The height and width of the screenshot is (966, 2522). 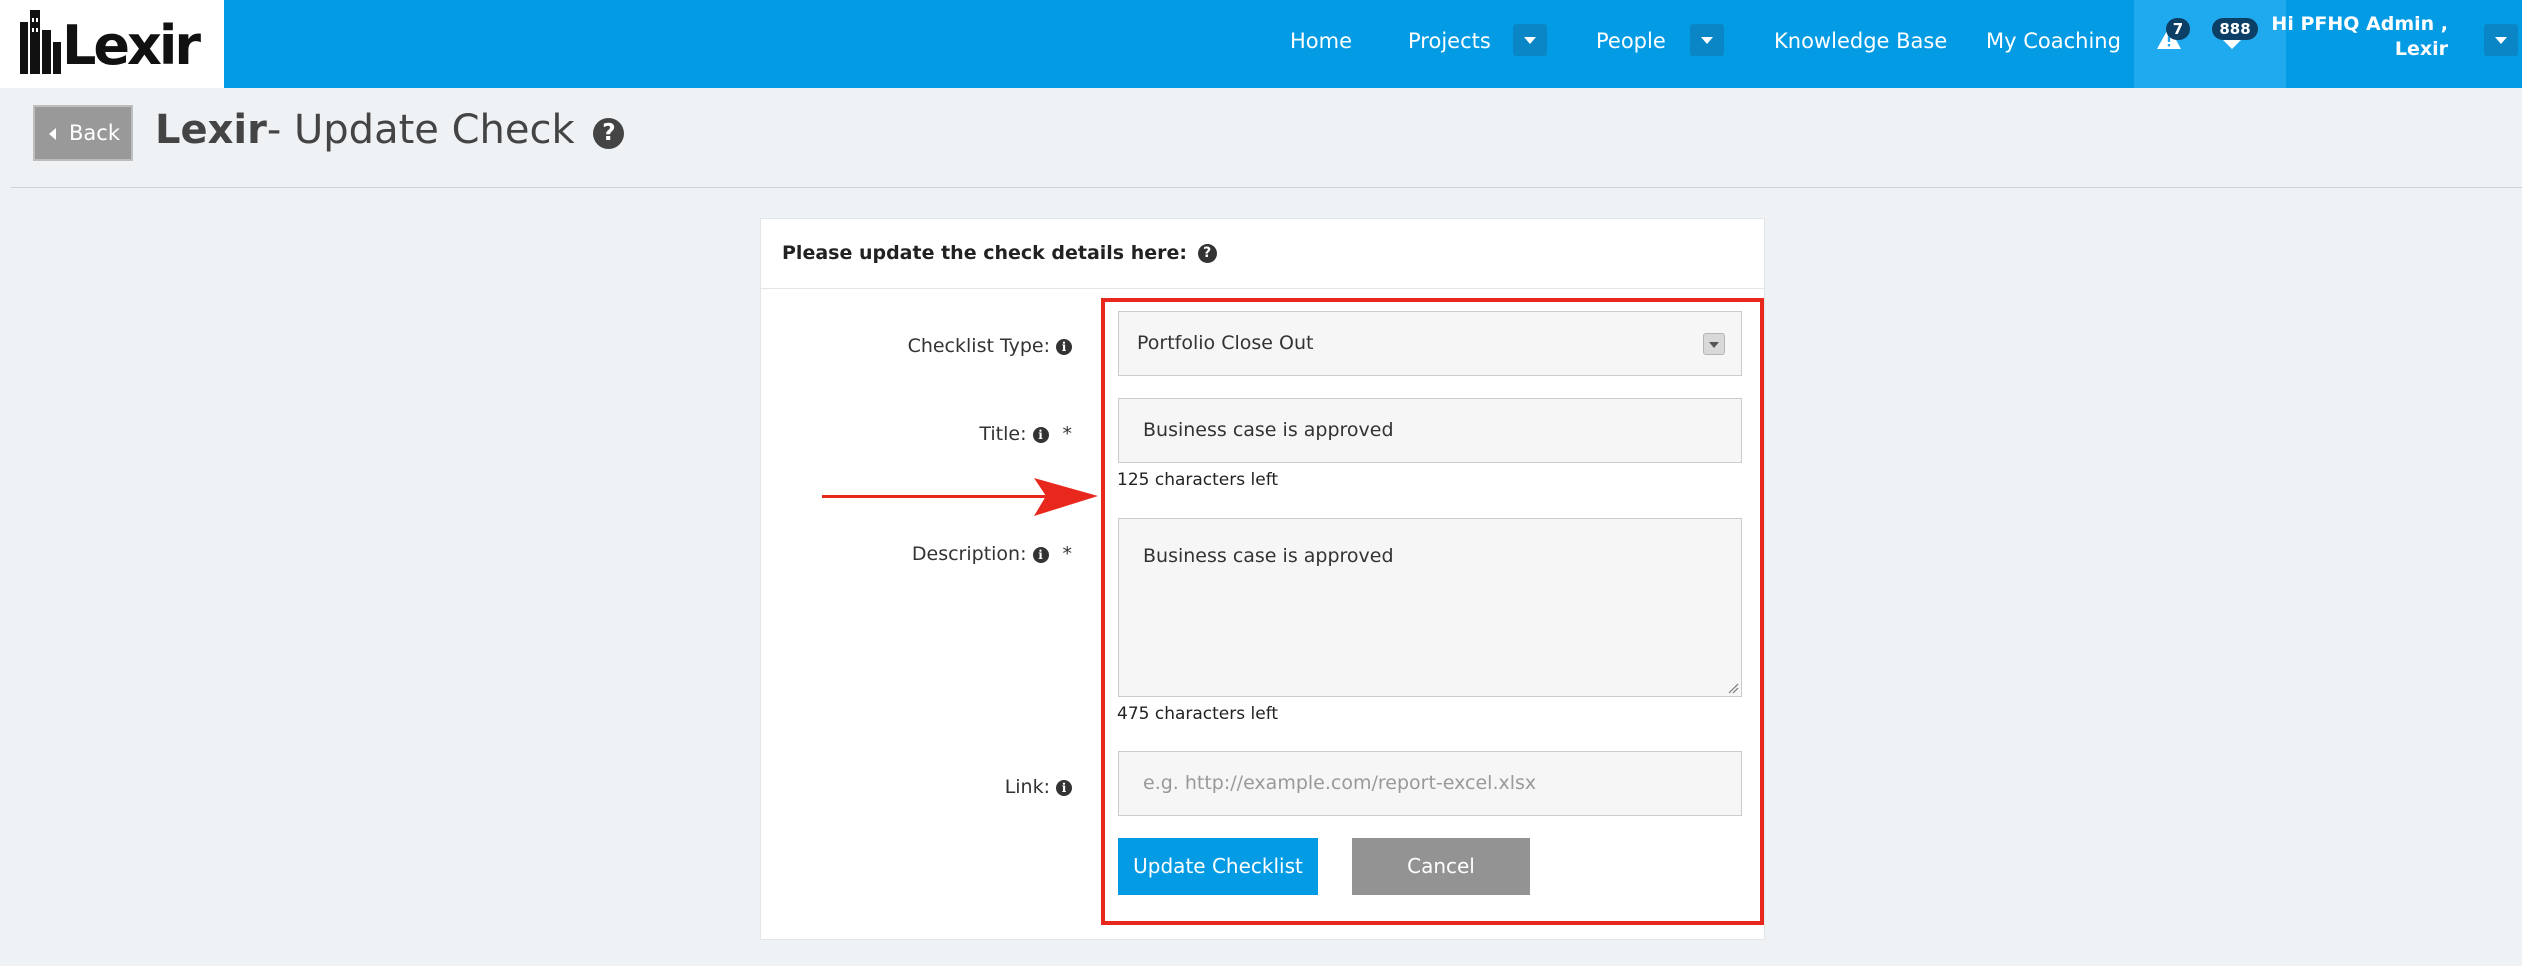 I want to click on nav-link-my-coaching: My Coaching, so click(x=2053, y=44).